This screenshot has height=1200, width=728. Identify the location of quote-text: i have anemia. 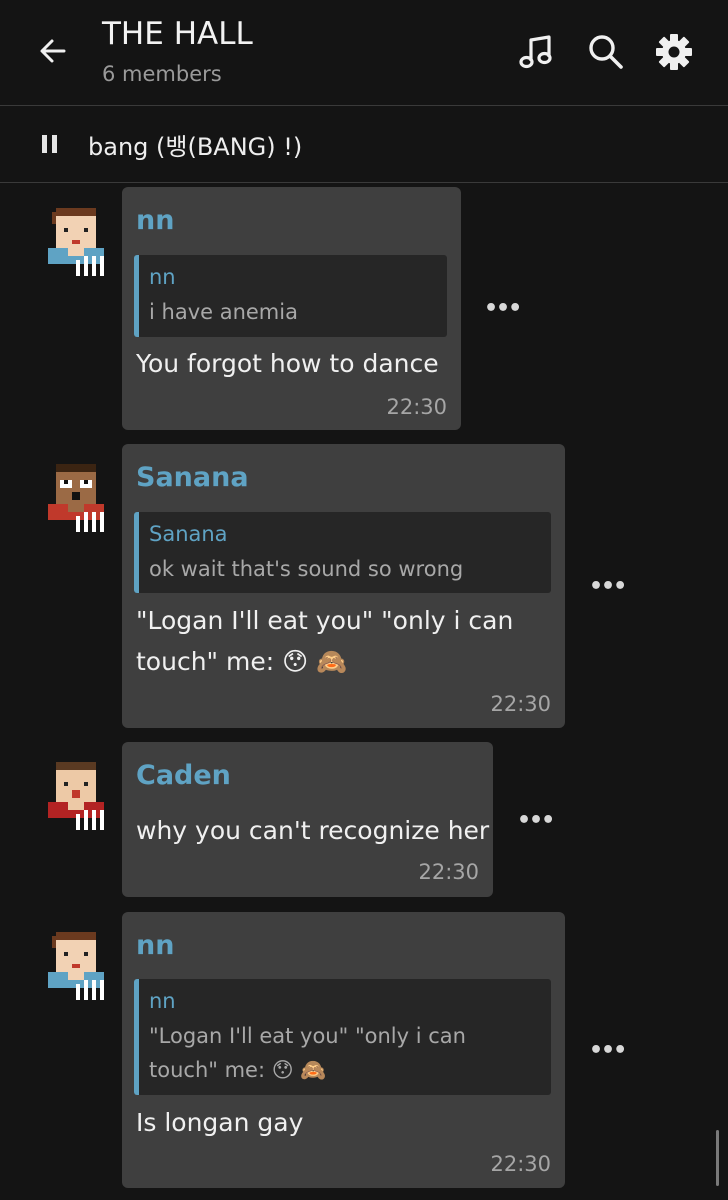
(223, 312).